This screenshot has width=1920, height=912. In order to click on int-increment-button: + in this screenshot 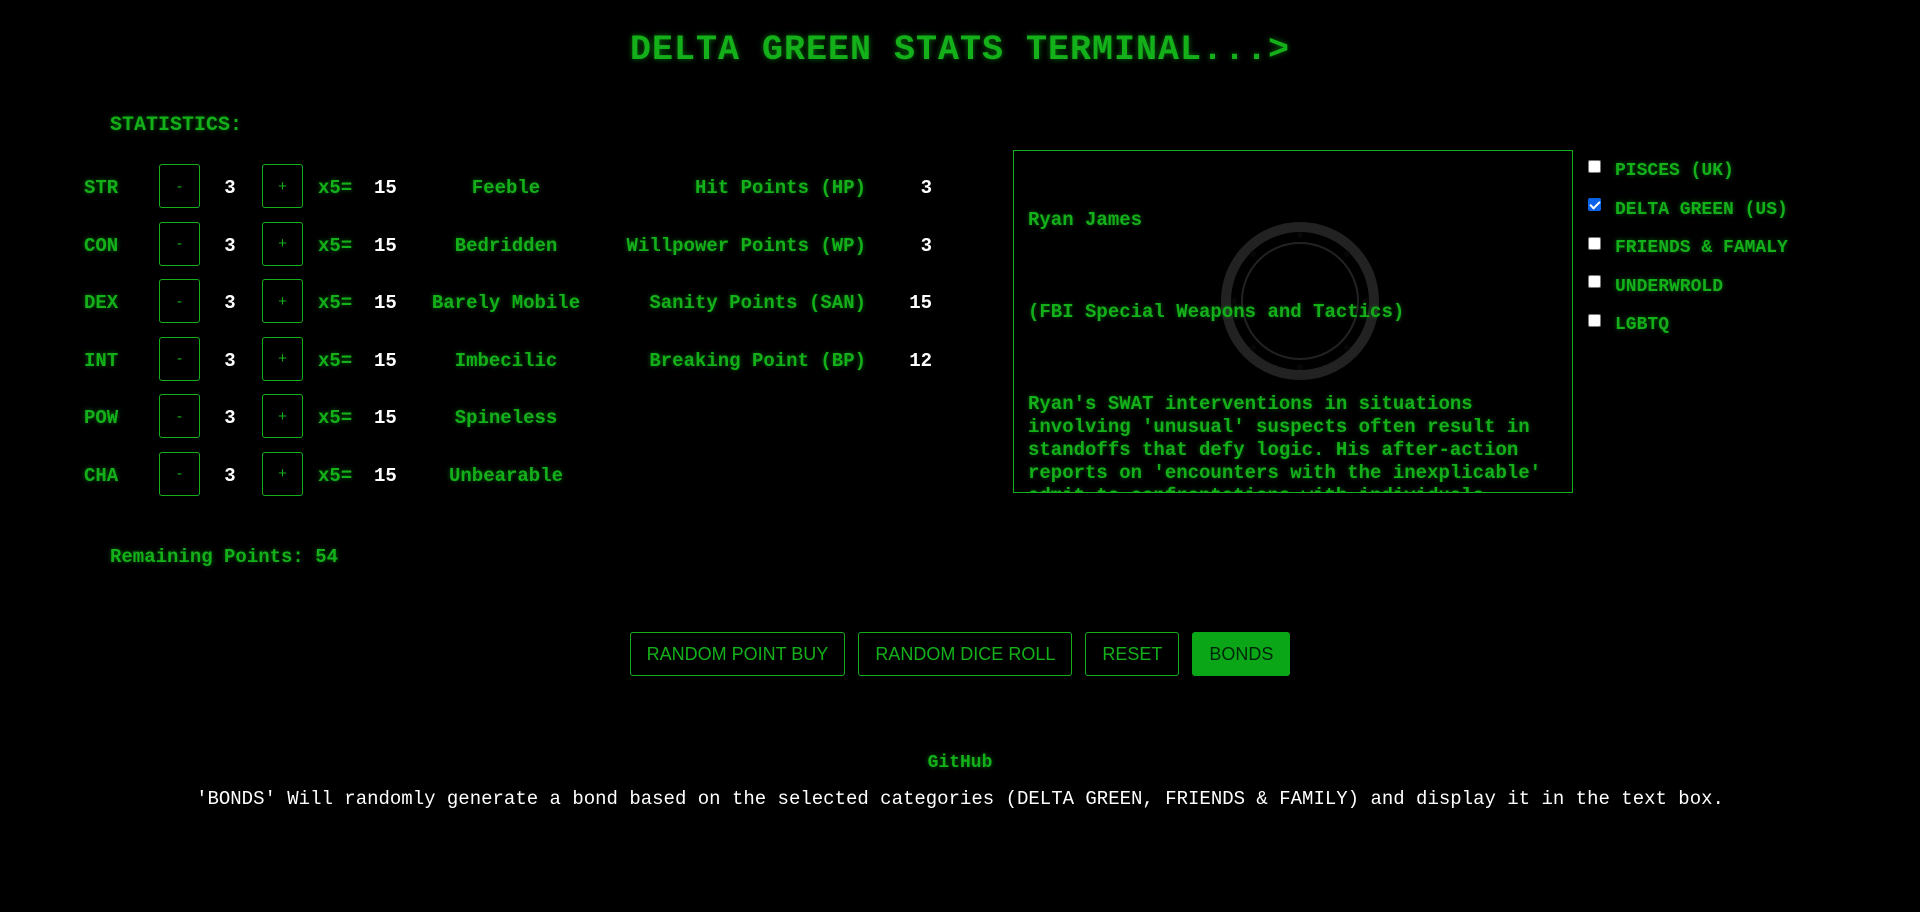, I will do `click(282, 358)`.